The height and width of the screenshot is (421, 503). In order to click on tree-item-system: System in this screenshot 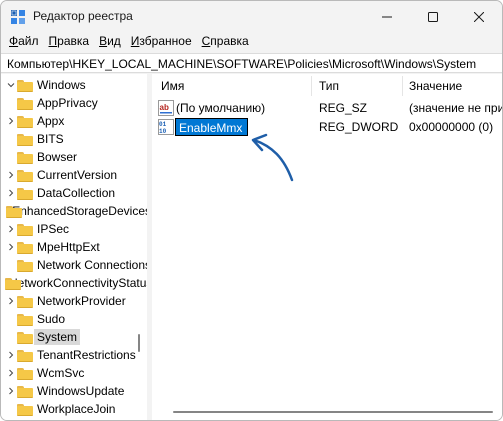, I will do `click(76, 337)`.